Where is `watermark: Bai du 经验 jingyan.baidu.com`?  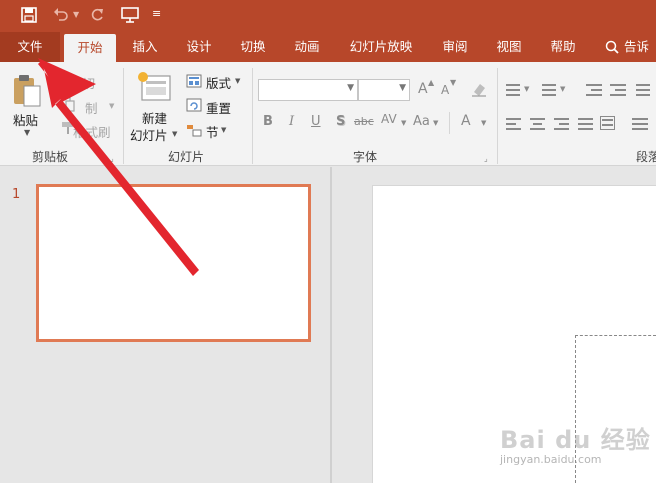 watermark: Bai du 经验 jingyan.baidu.com is located at coordinates (575, 443).